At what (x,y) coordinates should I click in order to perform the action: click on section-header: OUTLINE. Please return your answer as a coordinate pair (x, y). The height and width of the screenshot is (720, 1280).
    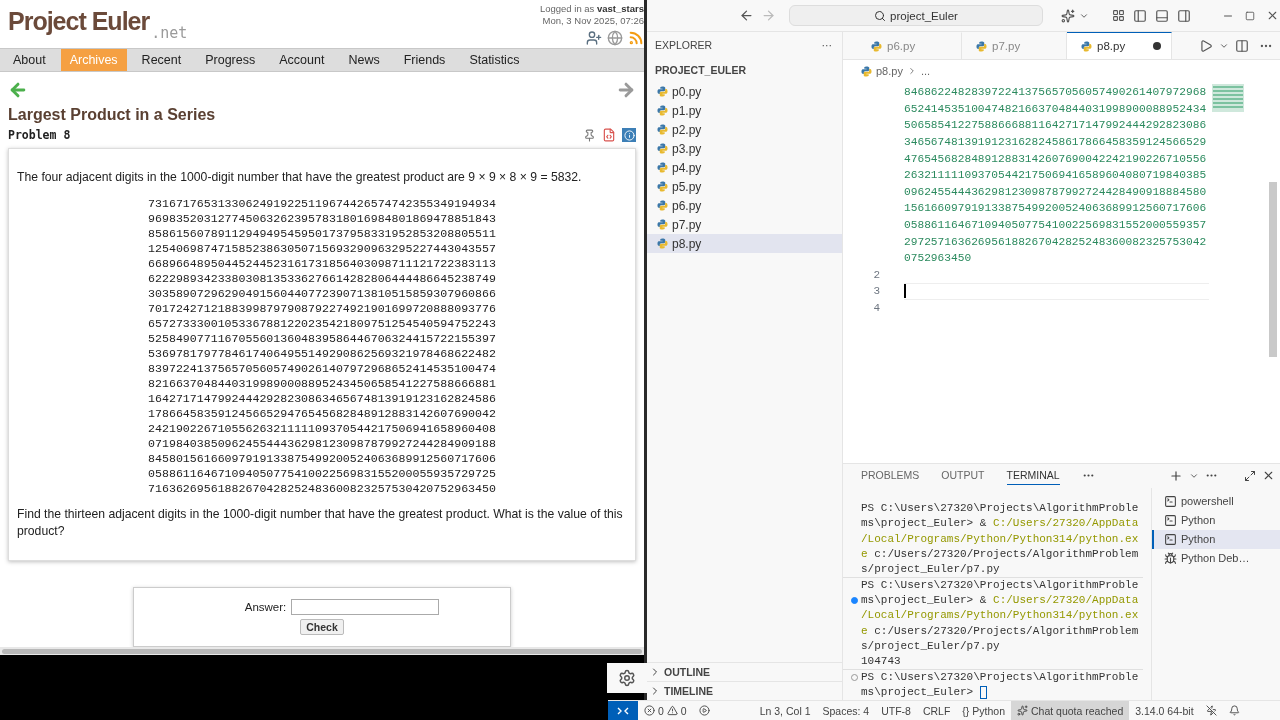
    Looking at the image, I should click on (744, 671).